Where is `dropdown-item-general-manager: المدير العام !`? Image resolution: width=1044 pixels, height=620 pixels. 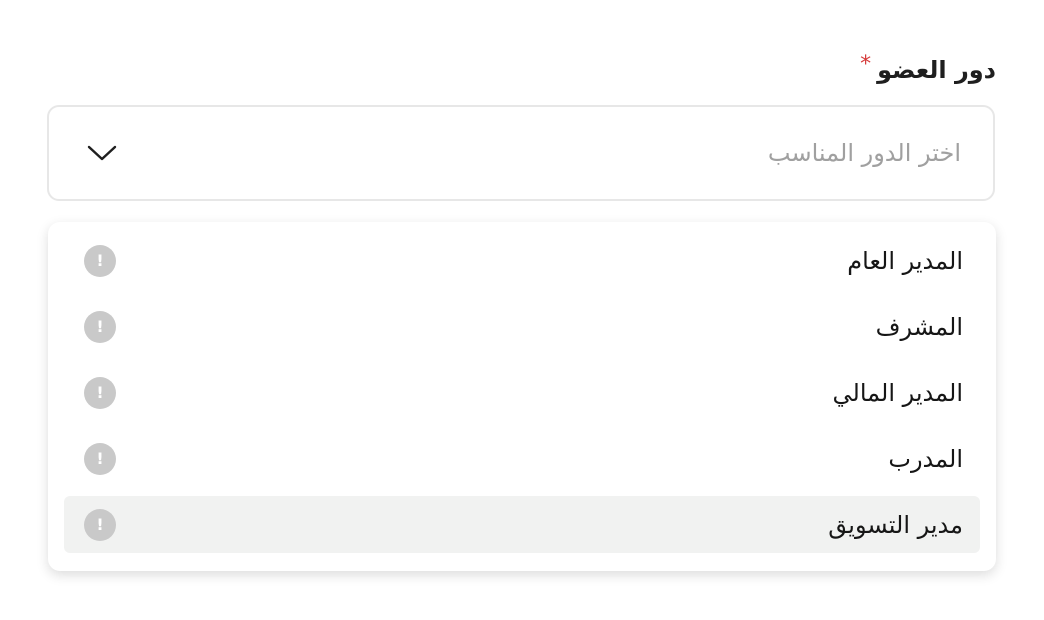 dropdown-item-general-manager: المدير العام ! is located at coordinates (522, 260).